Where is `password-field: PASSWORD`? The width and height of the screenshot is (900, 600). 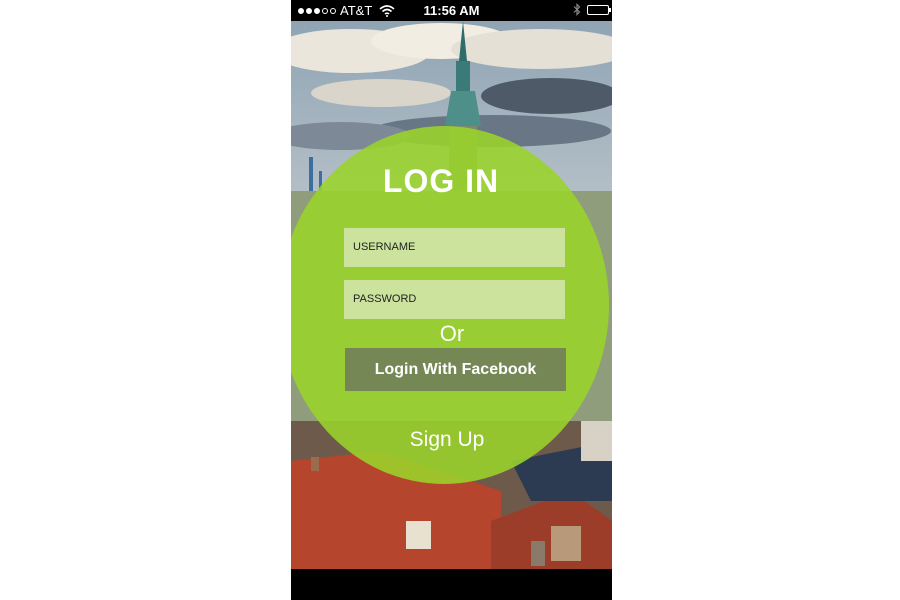
password-field: PASSWORD is located at coordinates (454, 299).